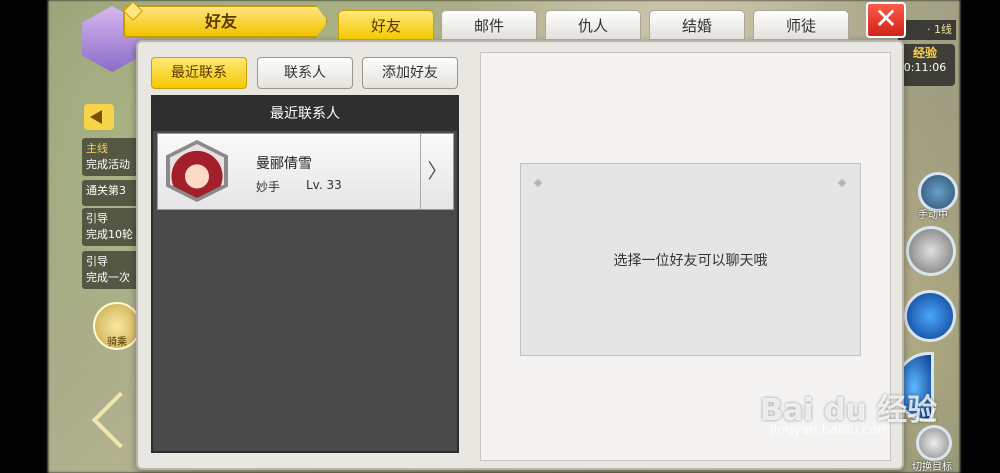 The width and height of the screenshot is (1000, 473). Describe the element at coordinates (801, 25) in the screenshot. I see `tab-mentor: 师徒` at that location.